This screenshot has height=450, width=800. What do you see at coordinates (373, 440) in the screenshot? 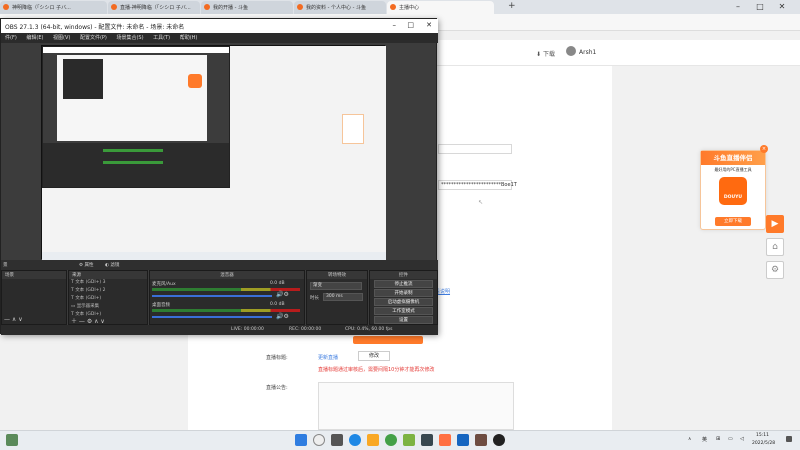
I see `file-explorer-icon` at bounding box center [373, 440].